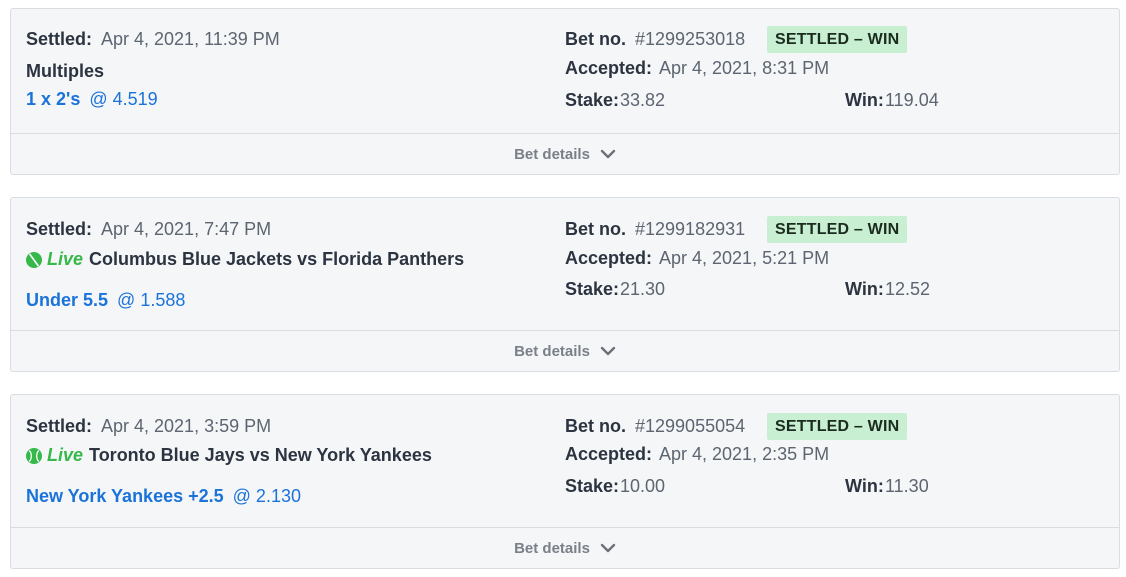  What do you see at coordinates (260, 455) in the screenshot?
I see `event-name: Toronto Blue Jays vs New York Yankees` at bounding box center [260, 455].